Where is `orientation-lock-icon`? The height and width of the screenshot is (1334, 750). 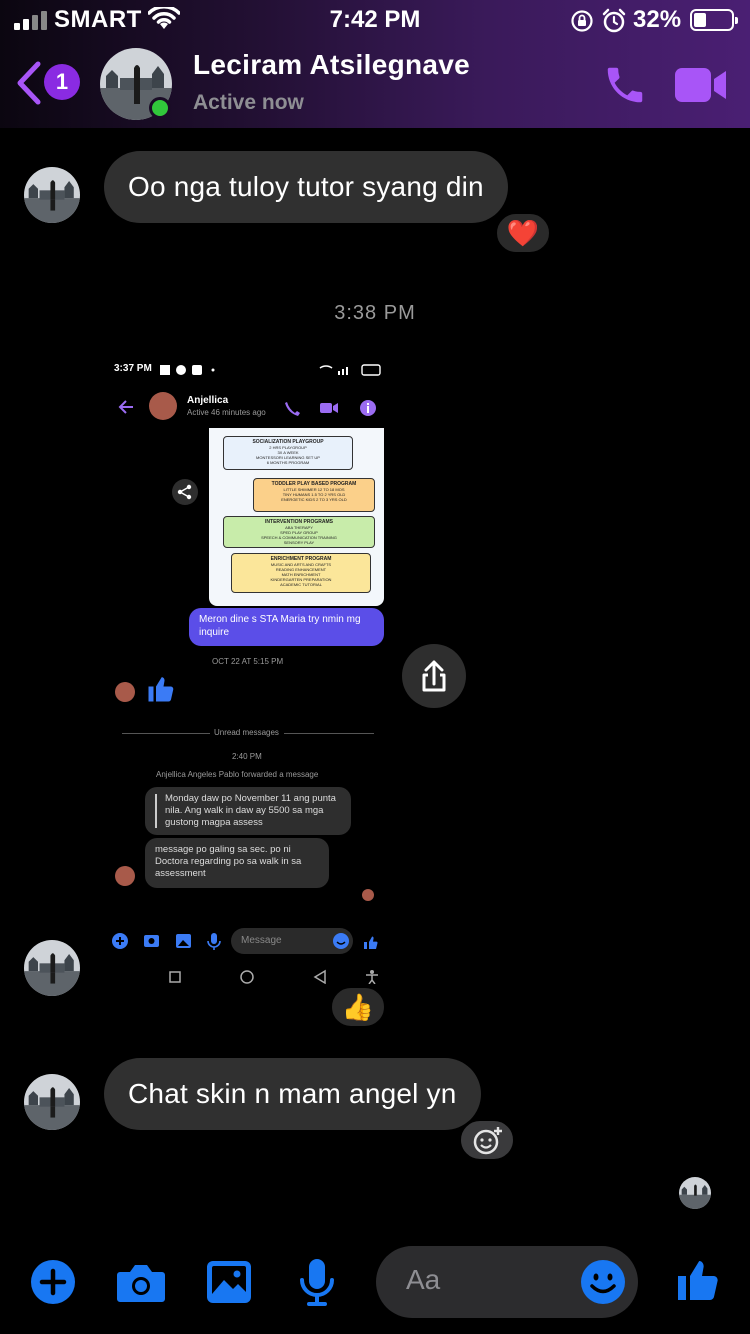
orientation-lock-icon is located at coordinates (582, 23).